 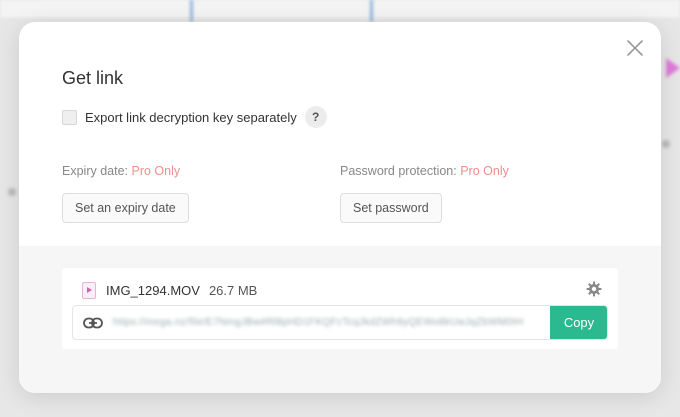 I want to click on close-icon, so click(x=635, y=48).